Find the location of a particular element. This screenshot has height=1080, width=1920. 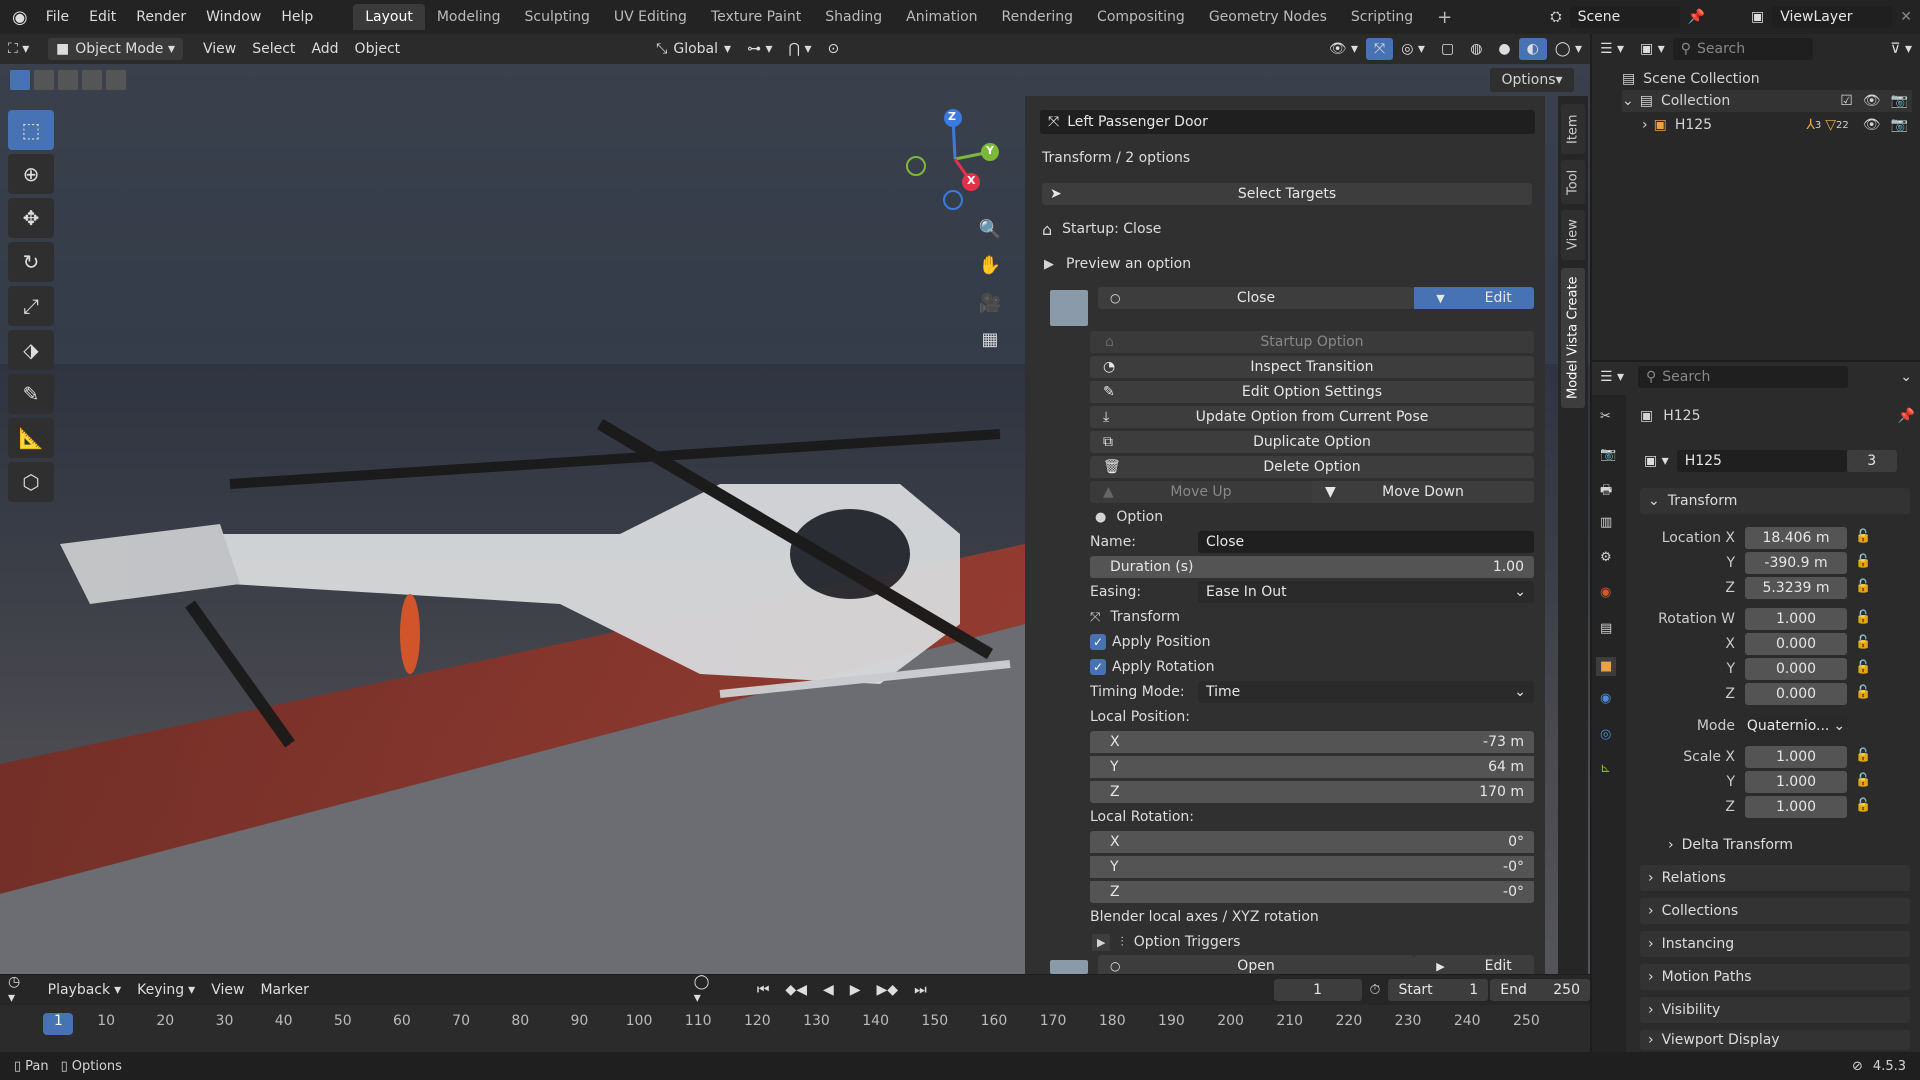

delete-option-button: 🗑 Delete Option is located at coordinates (1312, 467).